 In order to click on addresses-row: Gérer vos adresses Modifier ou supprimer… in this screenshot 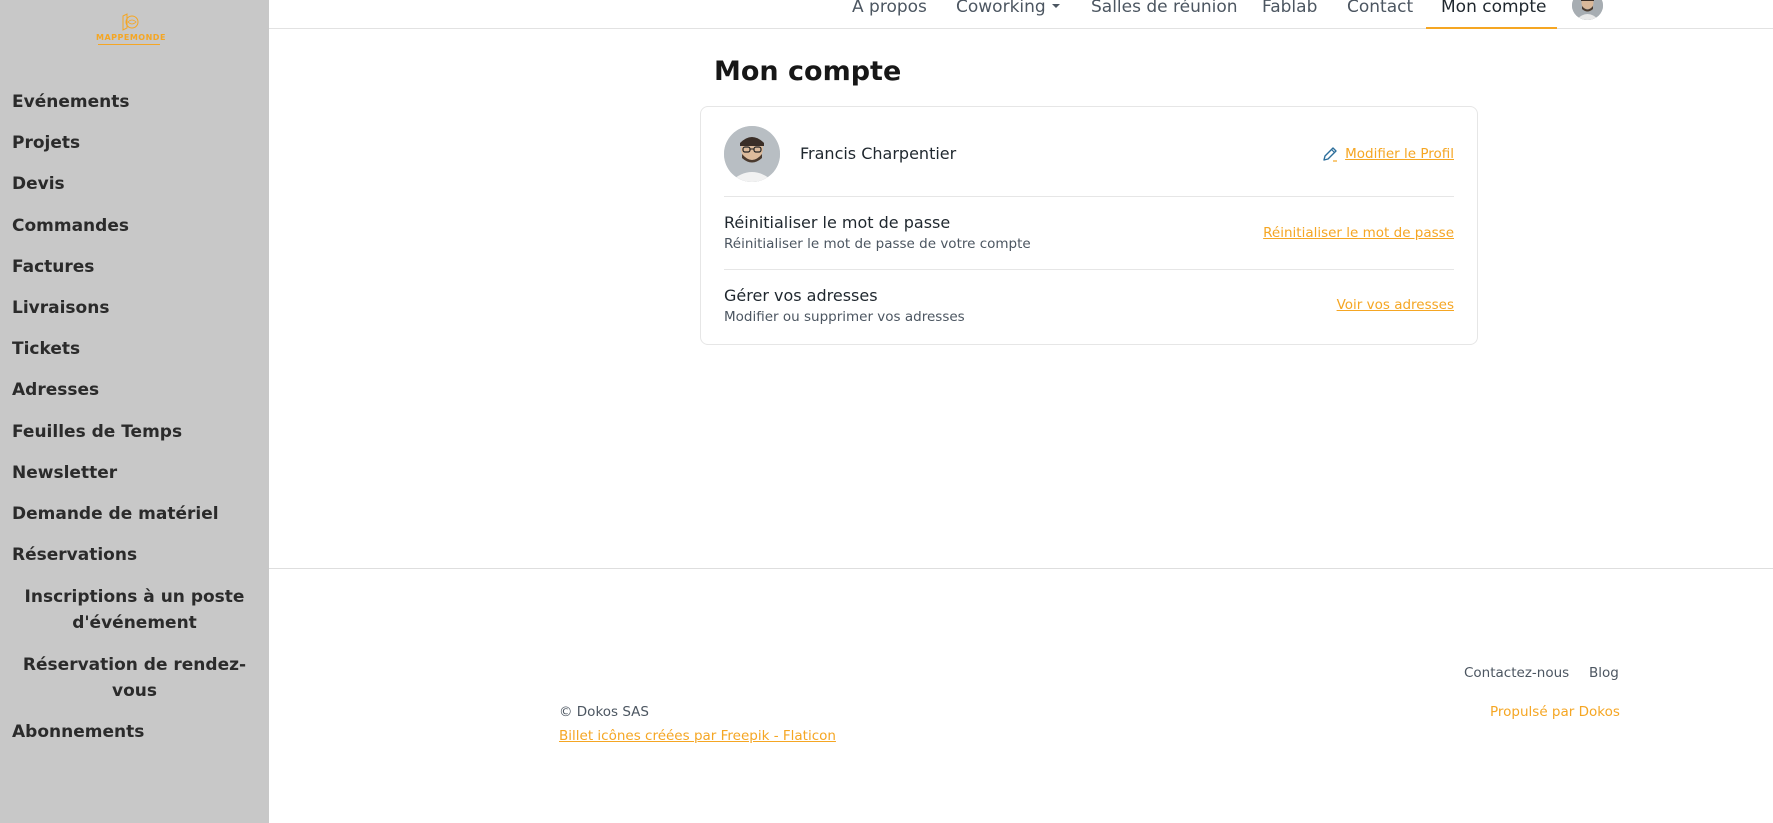, I will do `click(1089, 307)`.